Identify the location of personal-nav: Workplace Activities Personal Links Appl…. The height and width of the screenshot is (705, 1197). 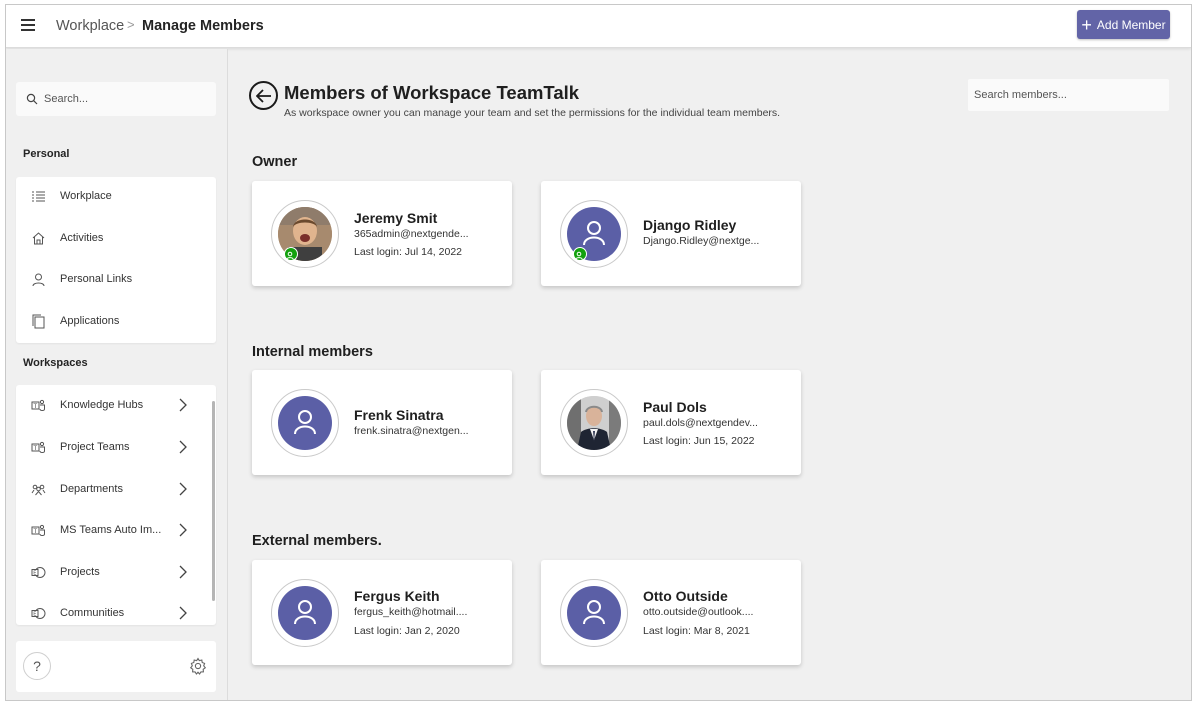
(116, 260).